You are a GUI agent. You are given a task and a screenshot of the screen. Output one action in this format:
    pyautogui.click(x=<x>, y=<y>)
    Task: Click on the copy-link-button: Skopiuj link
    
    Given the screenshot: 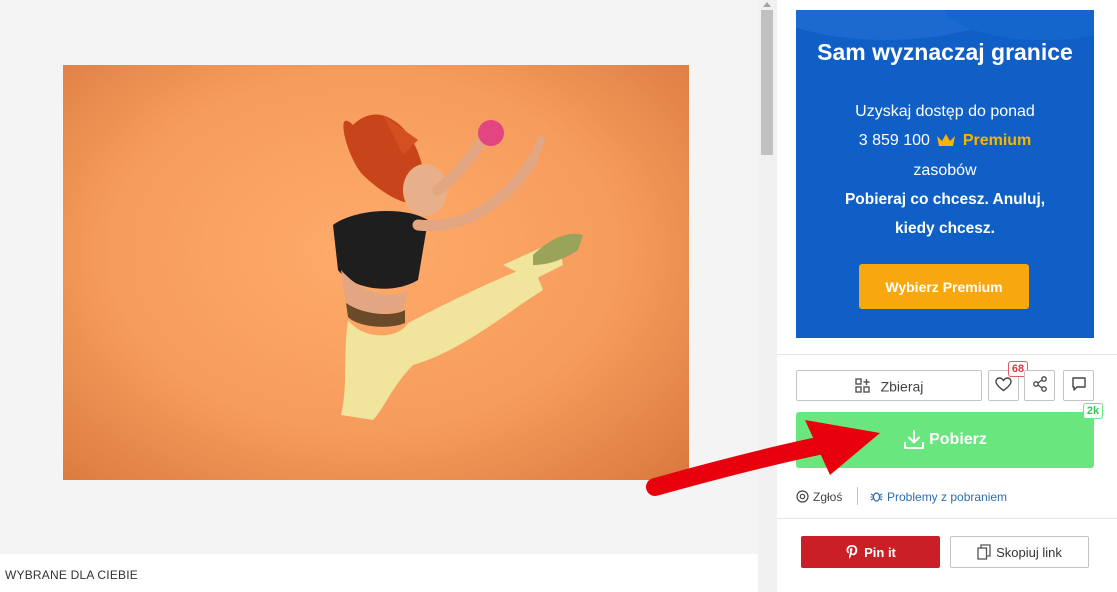 What is the action you would take?
    pyautogui.click(x=1019, y=552)
    